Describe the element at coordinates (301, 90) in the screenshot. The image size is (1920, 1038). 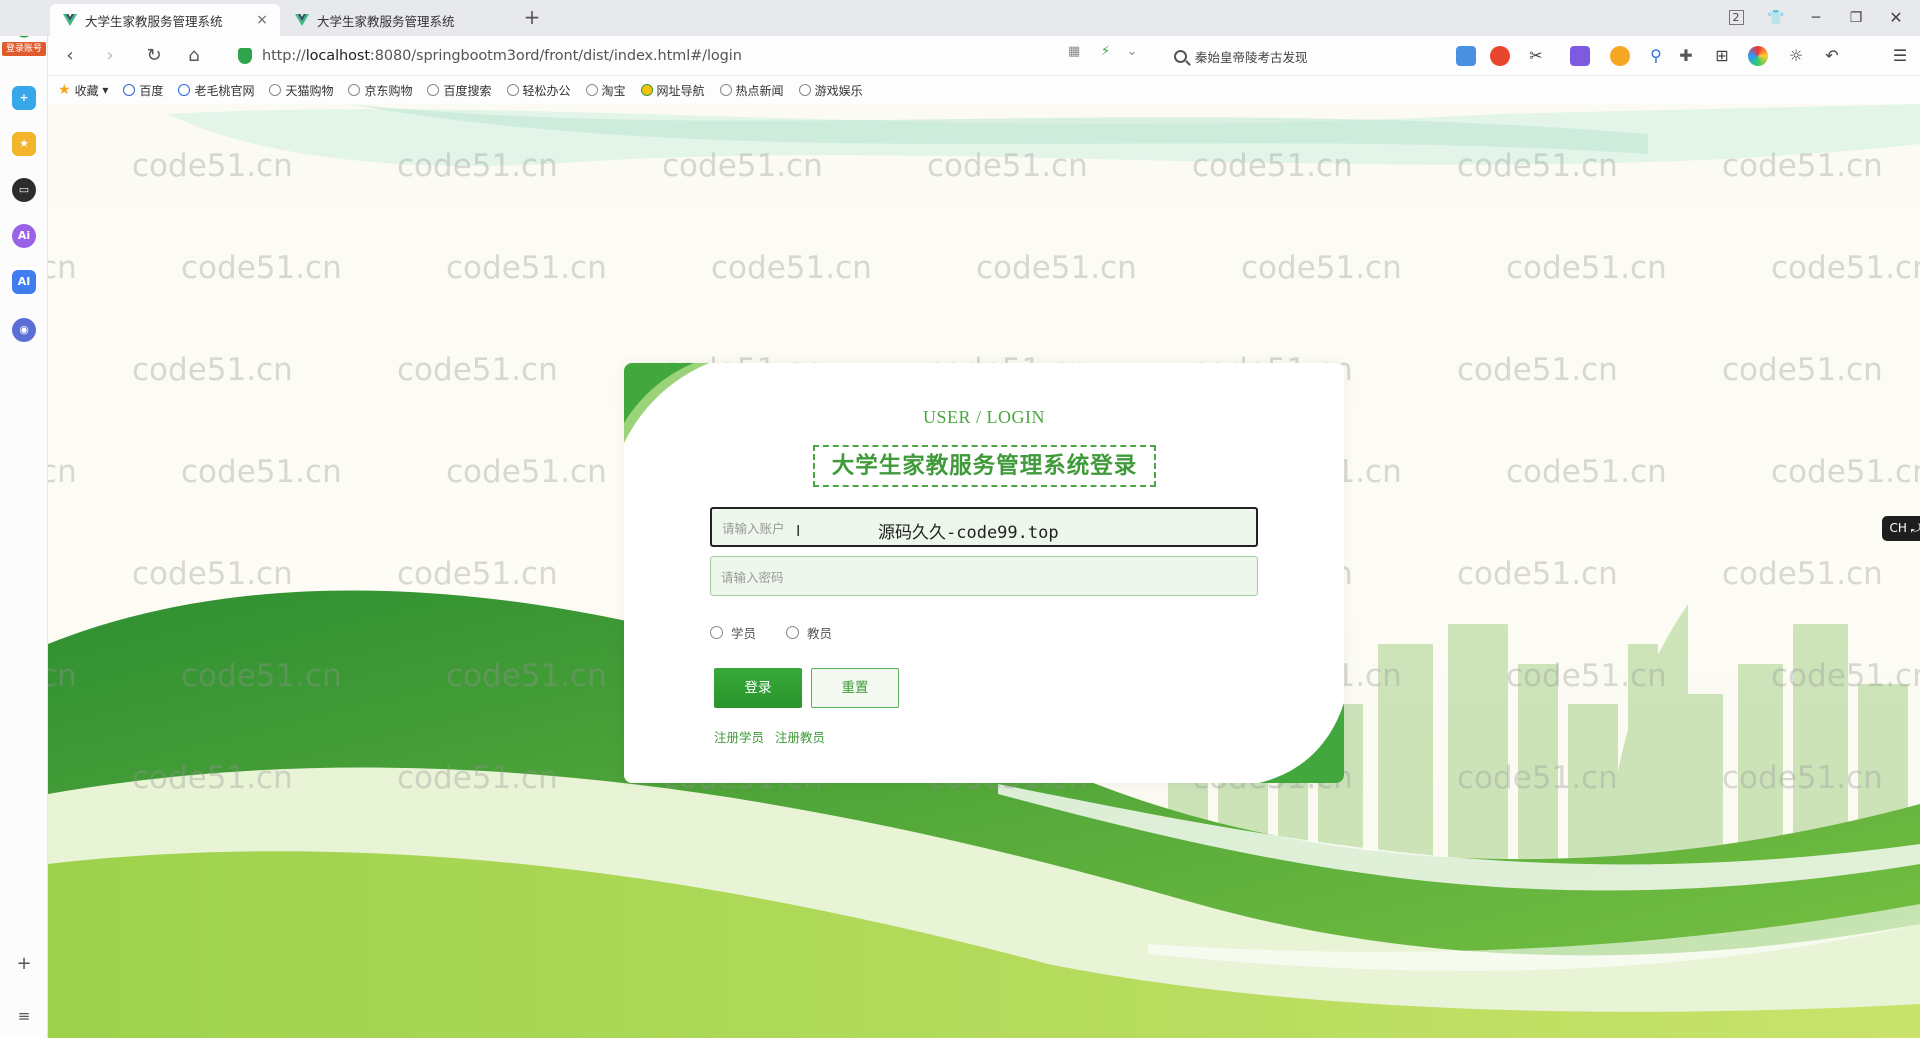
I see `bookmark-item: 天猫购物` at that location.